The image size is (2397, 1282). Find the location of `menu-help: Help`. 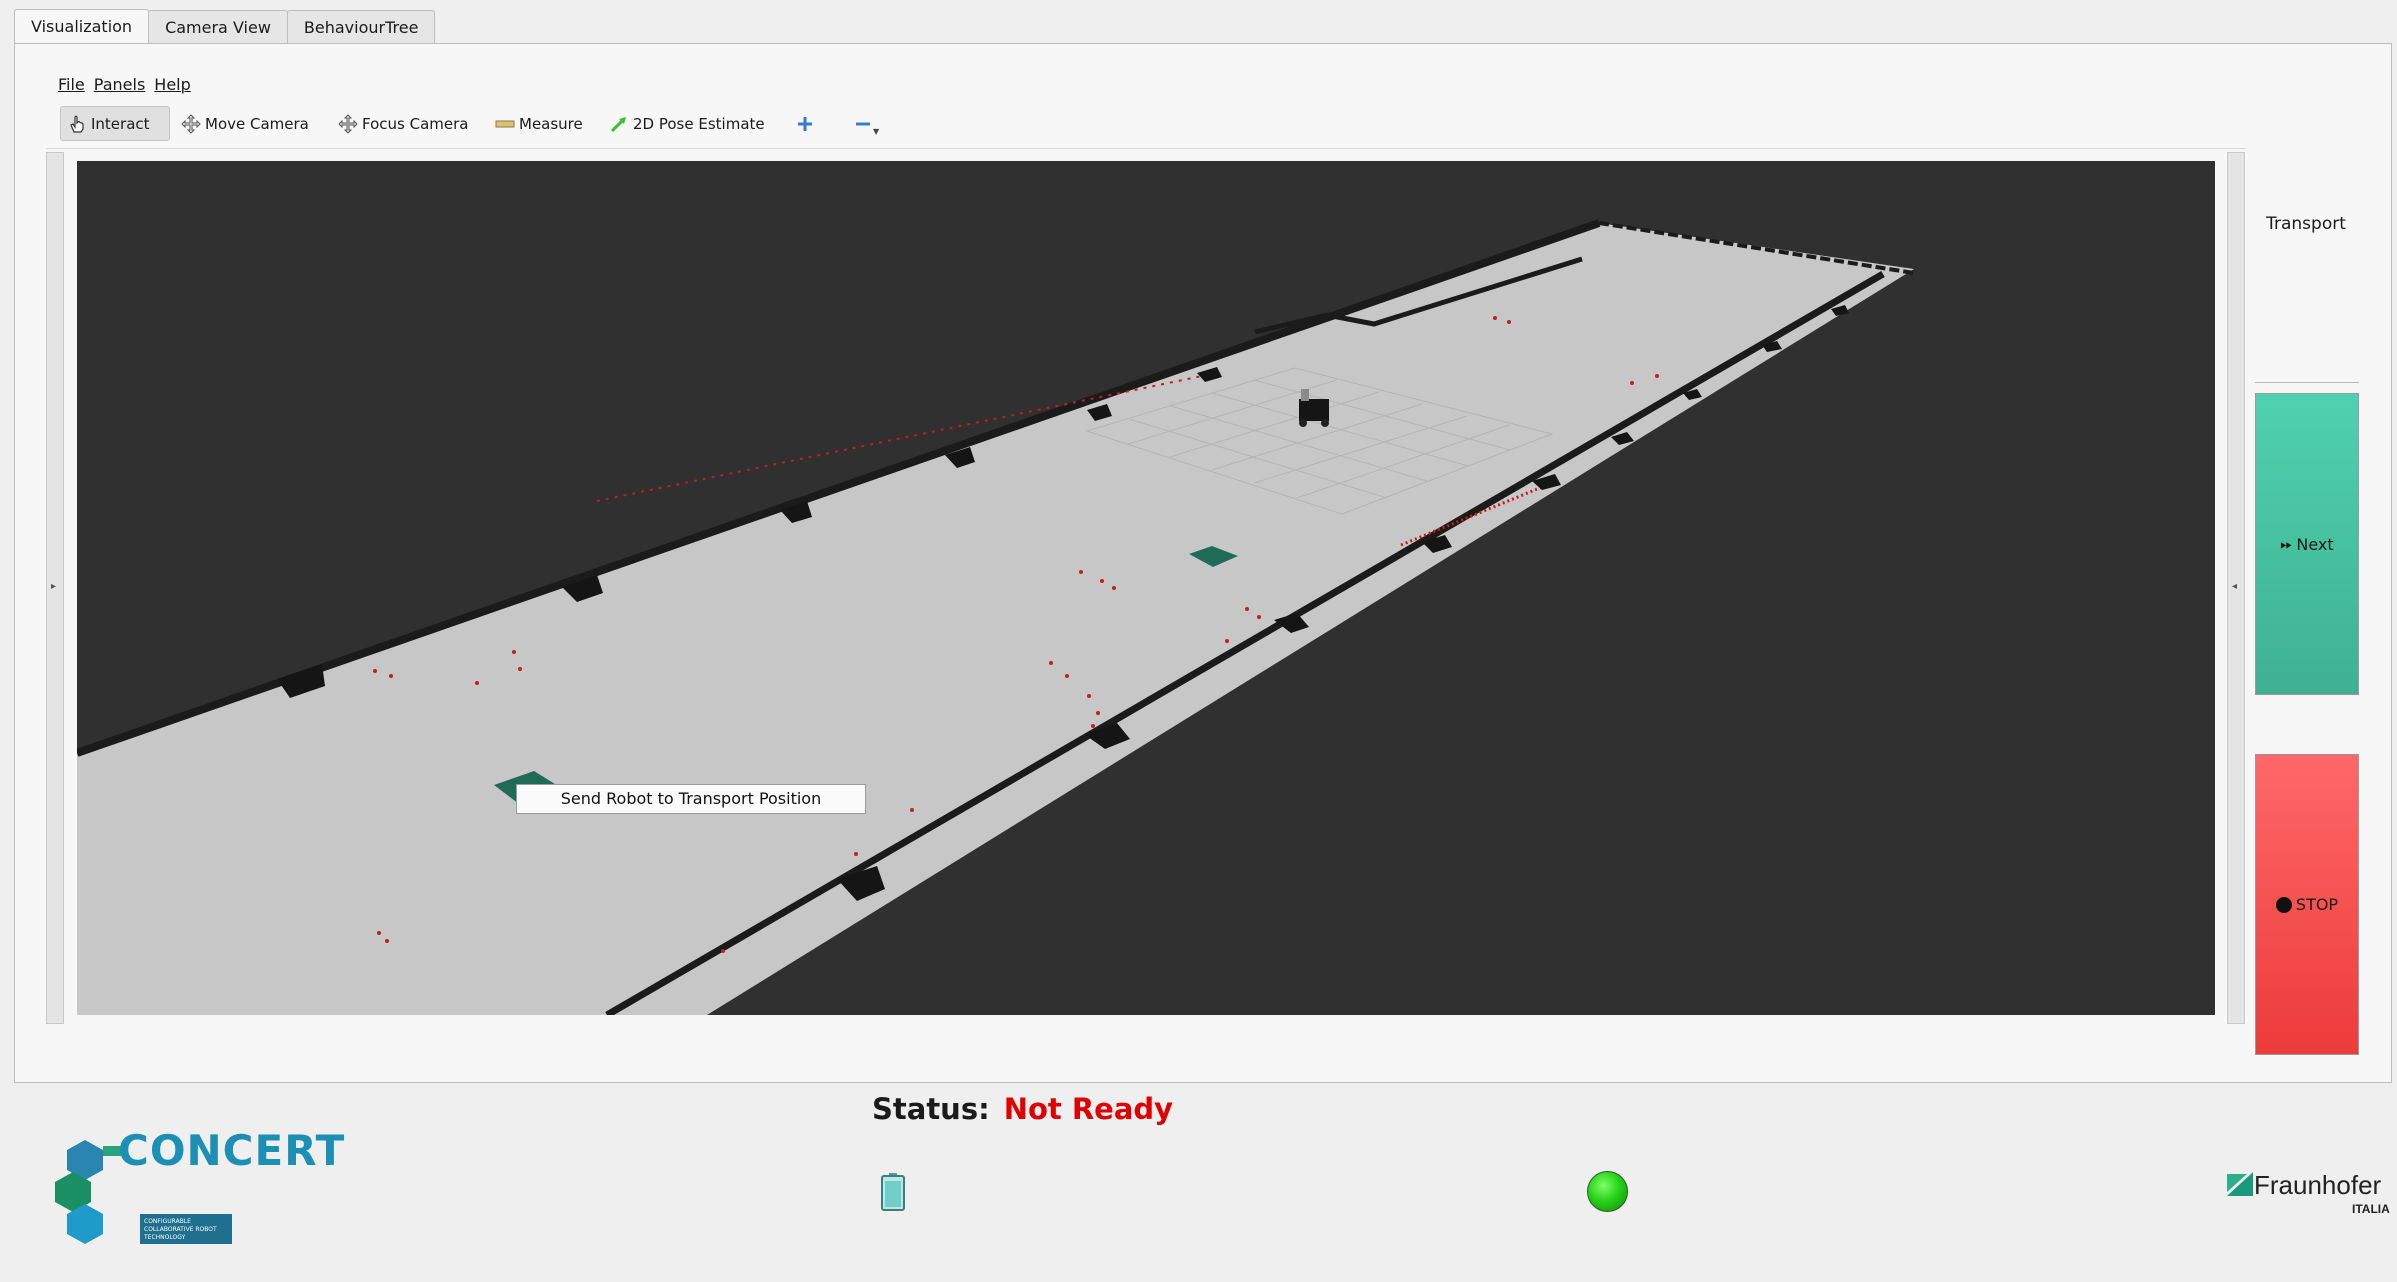

menu-help: Help is located at coordinates (172, 85).